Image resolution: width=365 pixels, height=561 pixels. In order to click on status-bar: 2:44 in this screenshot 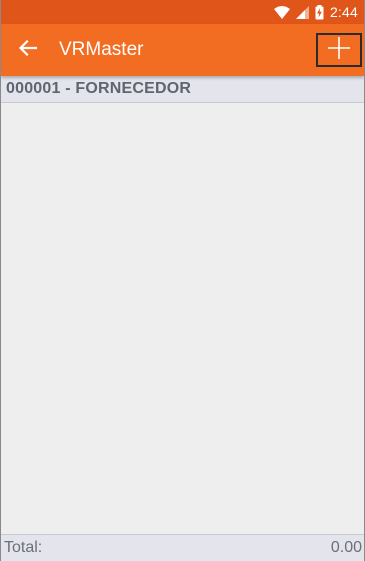, I will do `click(182, 12)`.